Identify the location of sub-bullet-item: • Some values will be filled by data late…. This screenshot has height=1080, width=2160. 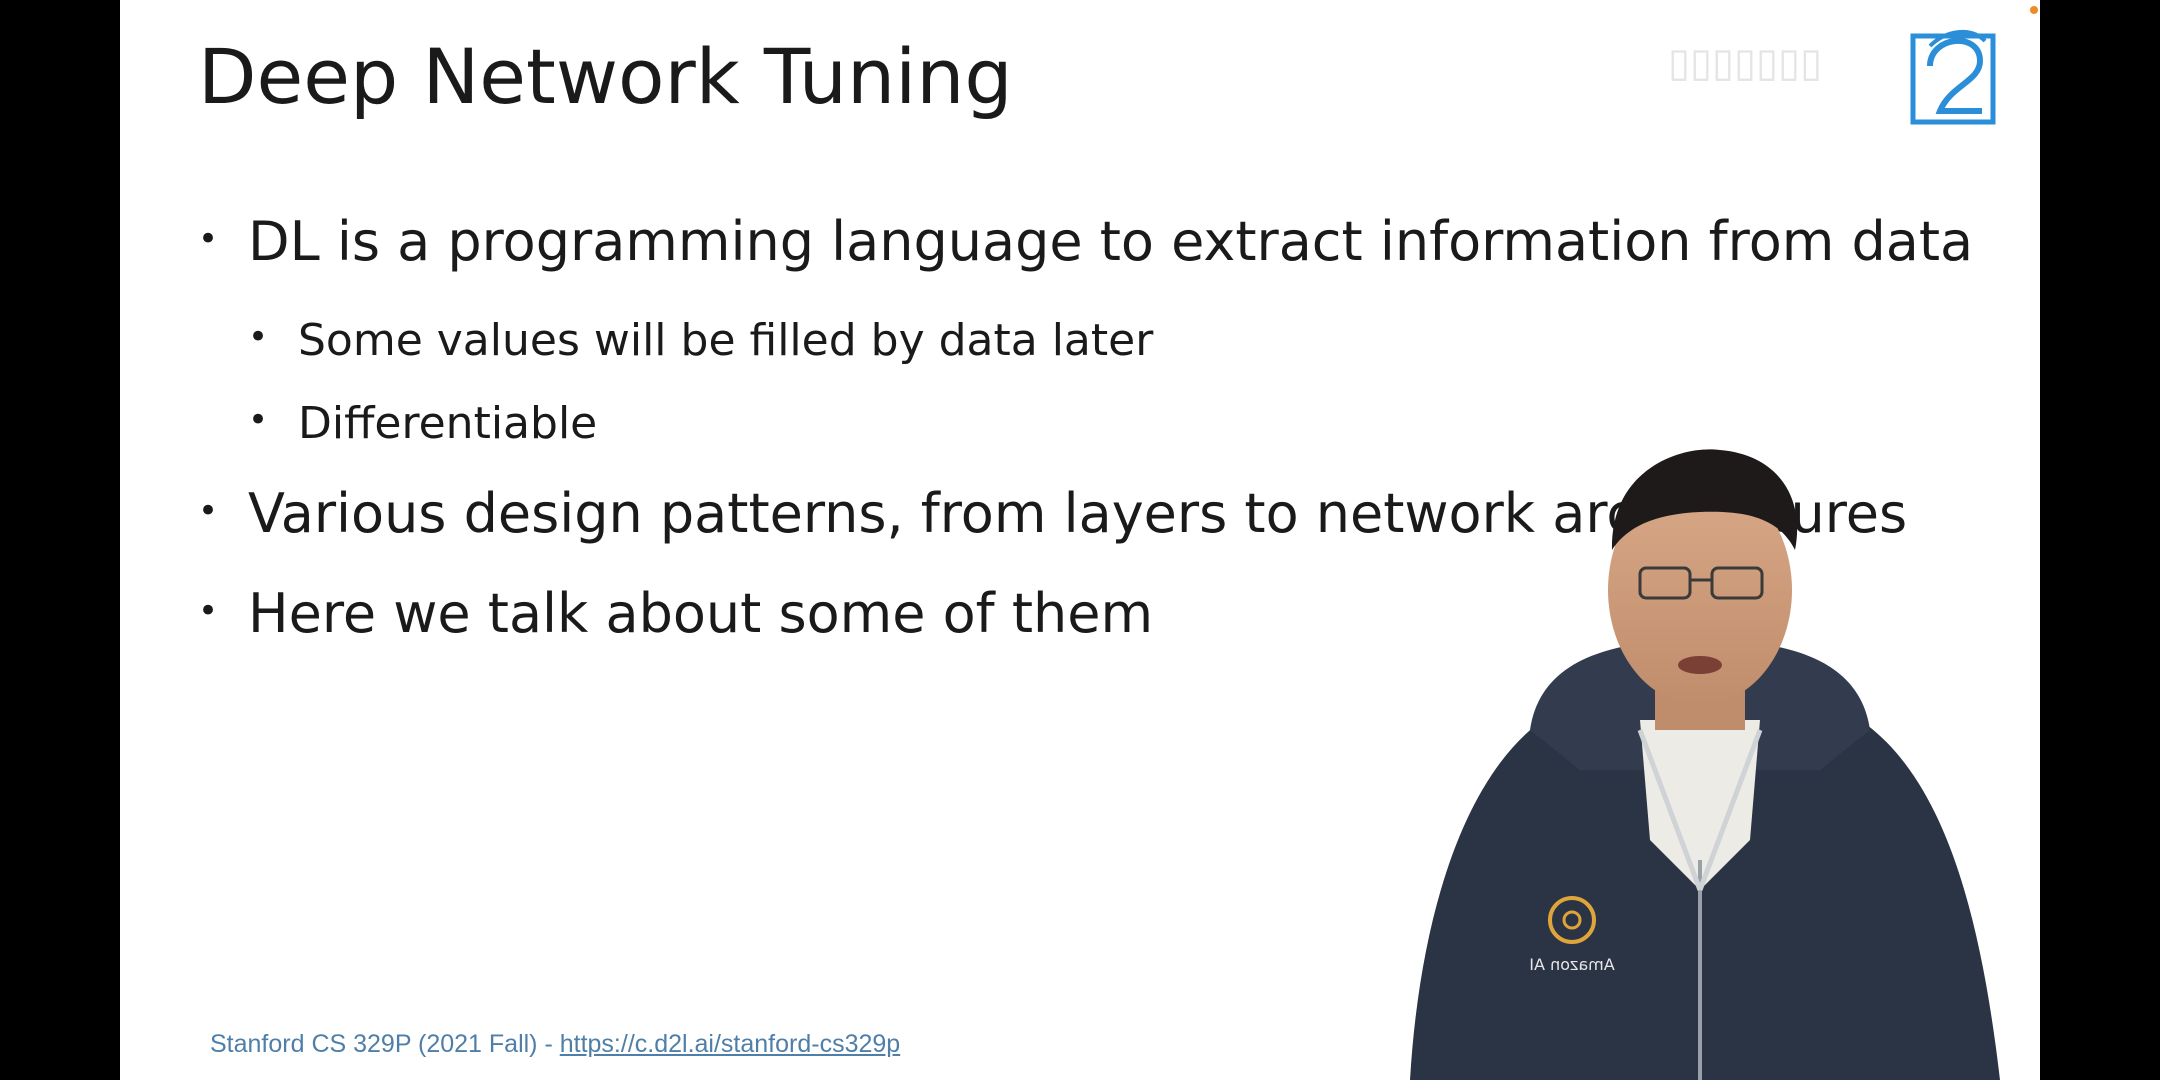
(701, 340).